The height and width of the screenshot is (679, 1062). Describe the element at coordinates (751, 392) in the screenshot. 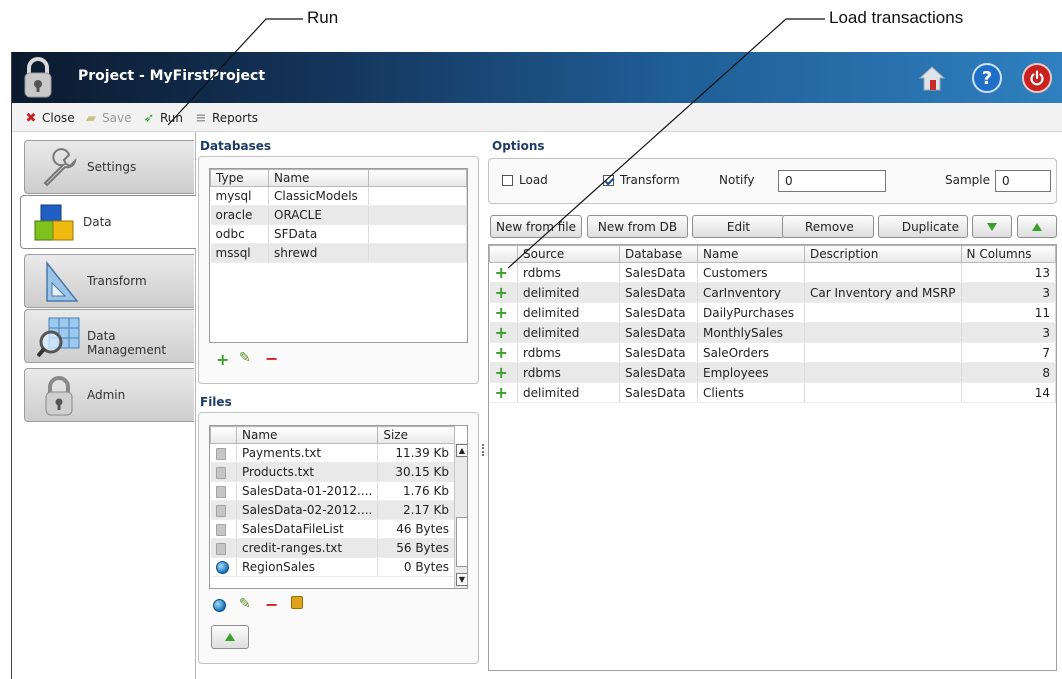

I see `cell-name: Clients` at that location.